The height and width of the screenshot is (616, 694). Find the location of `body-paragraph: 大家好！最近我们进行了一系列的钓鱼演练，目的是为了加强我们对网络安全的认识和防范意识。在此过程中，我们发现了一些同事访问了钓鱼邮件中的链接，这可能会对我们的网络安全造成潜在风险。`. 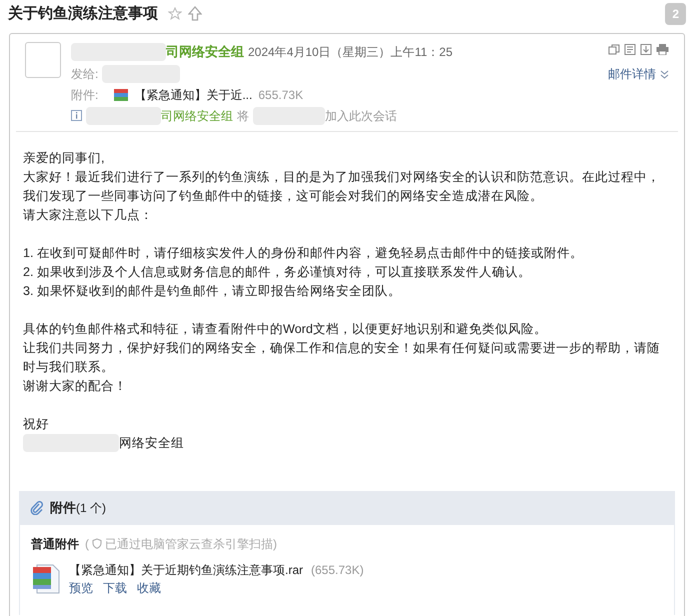

body-paragraph: 大家好！最近我们进行了一系列的钓鱼演练，目的是为了加强我们对网络安全的认识和防范意识。在此过程中，我们发现了一些同事访问了钓鱼邮件中的链接，这可能会对我们的网络安全造成潜在风险。 is located at coordinates (342, 186).